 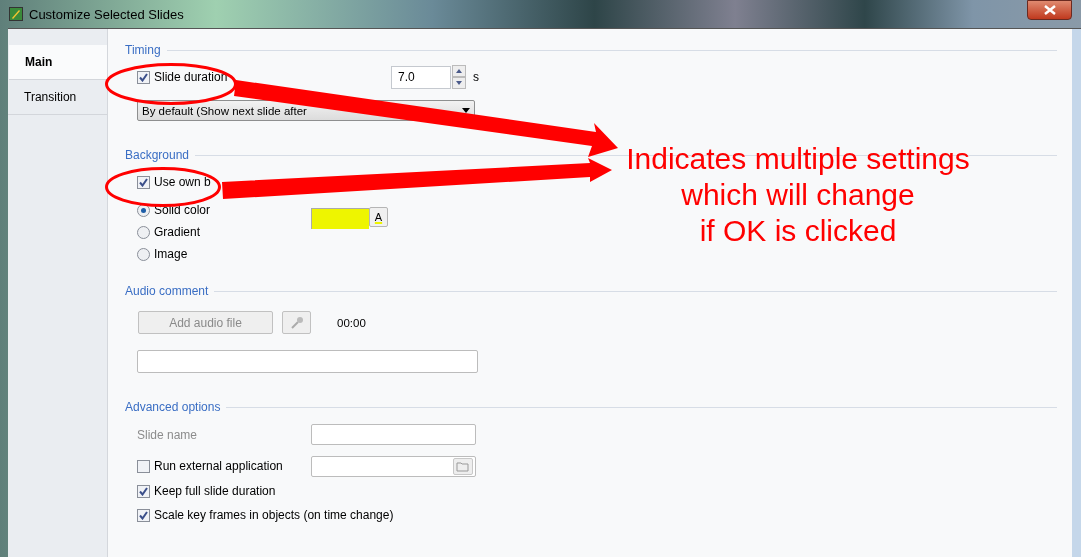 What do you see at coordinates (274, 515) in the screenshot?
I see `checkbox-label: Scale key frames in objects (on time change)` at bounding box center [274, 515].